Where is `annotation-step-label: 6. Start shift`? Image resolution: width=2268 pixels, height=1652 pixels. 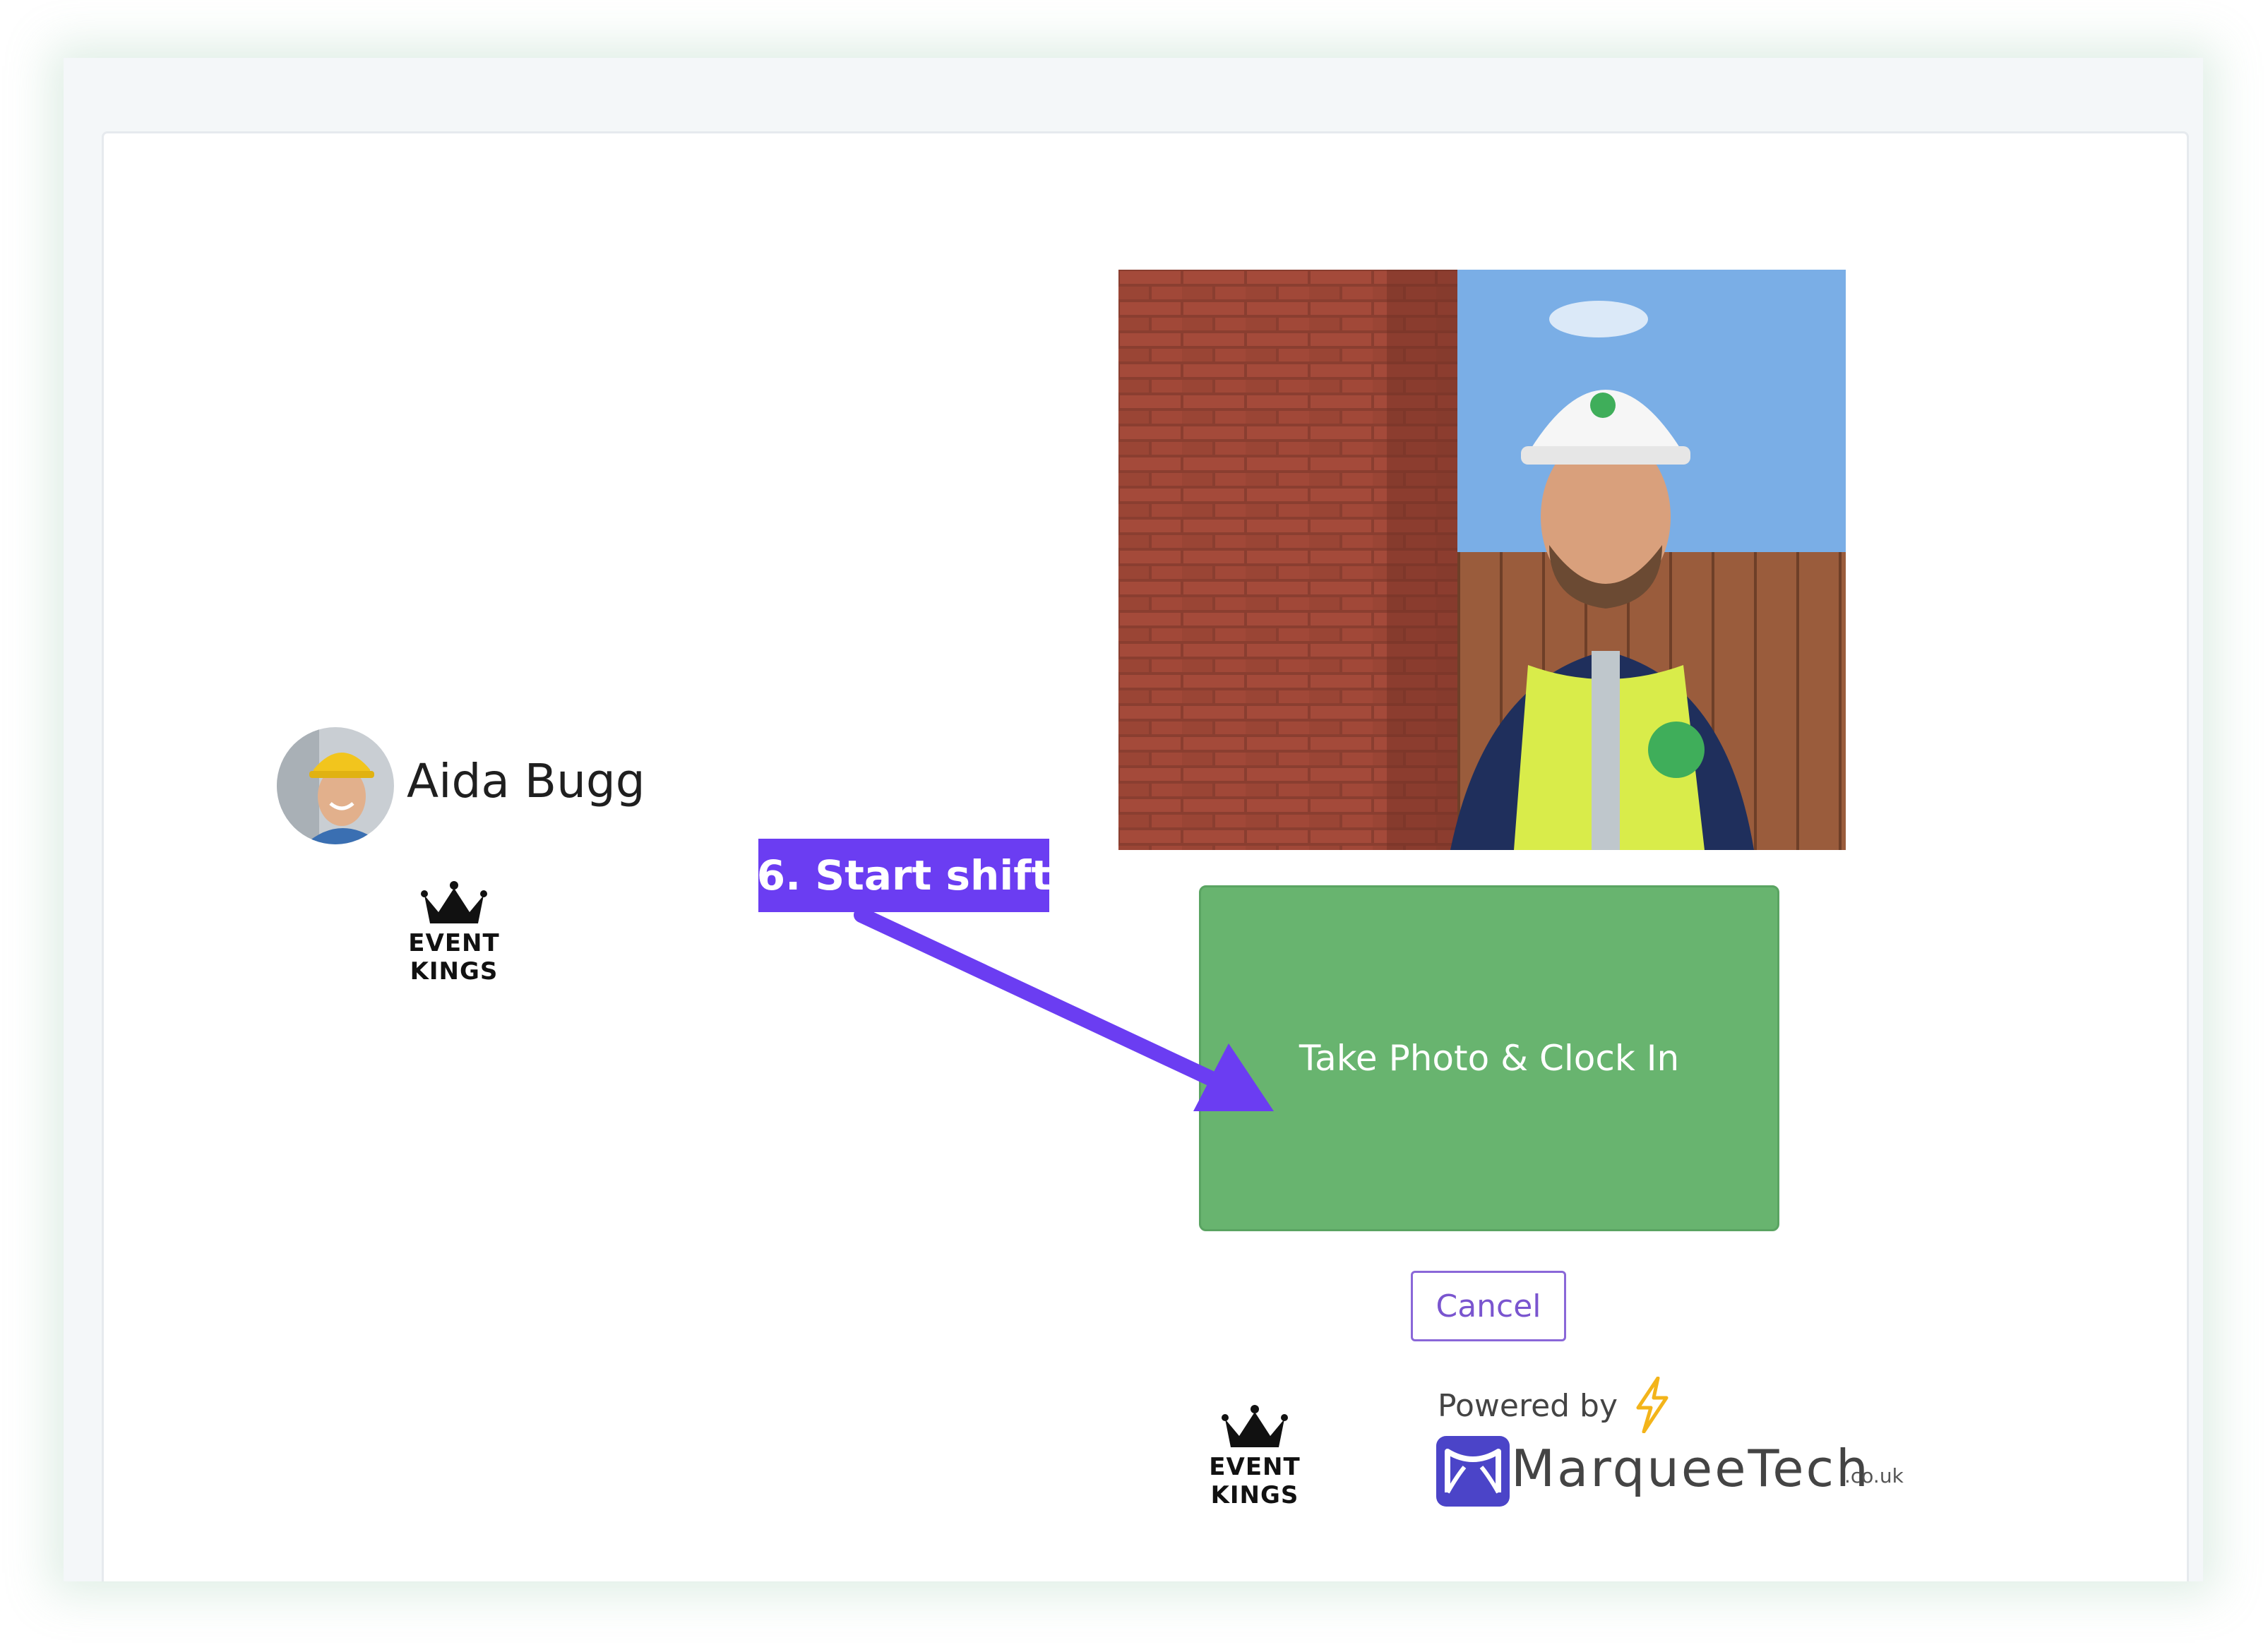
annotation-step-label: 6. Start shift is located at coordinates (904, 875).